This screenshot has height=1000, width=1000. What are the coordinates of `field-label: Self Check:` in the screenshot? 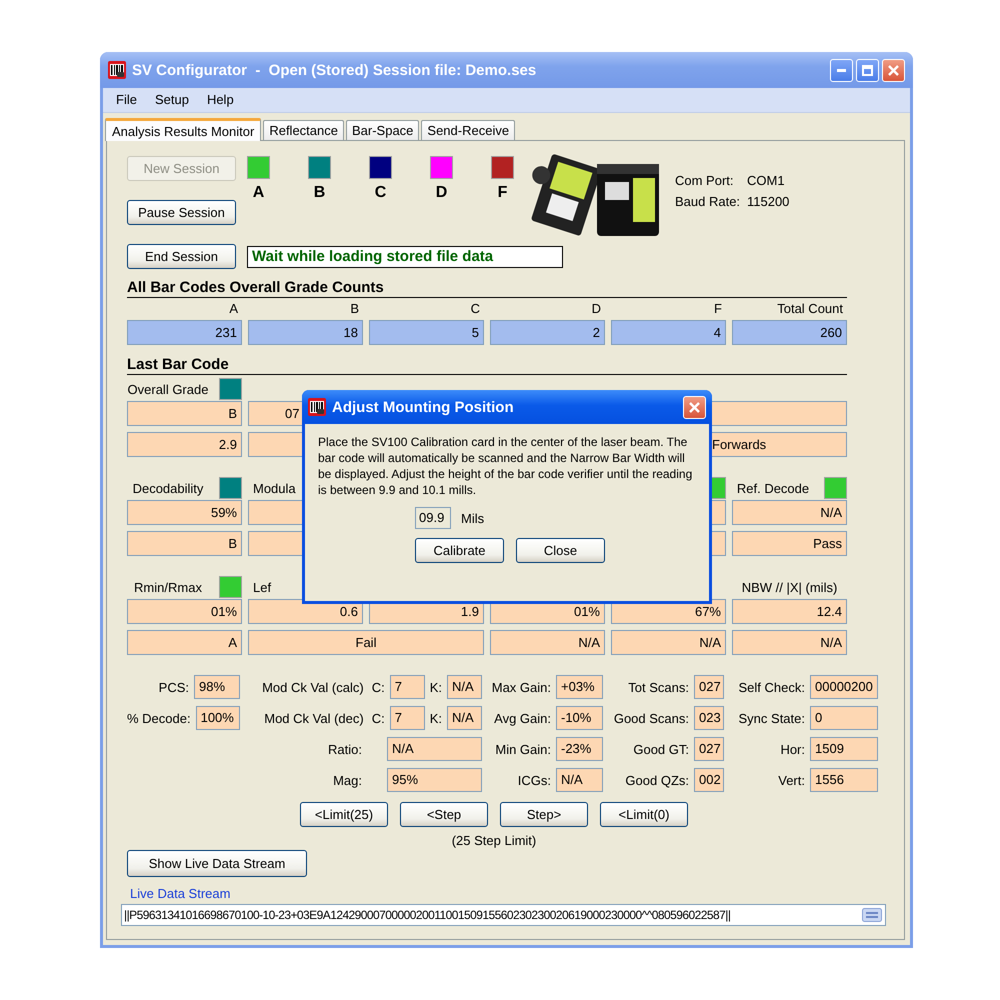 It's located at (771, 687).